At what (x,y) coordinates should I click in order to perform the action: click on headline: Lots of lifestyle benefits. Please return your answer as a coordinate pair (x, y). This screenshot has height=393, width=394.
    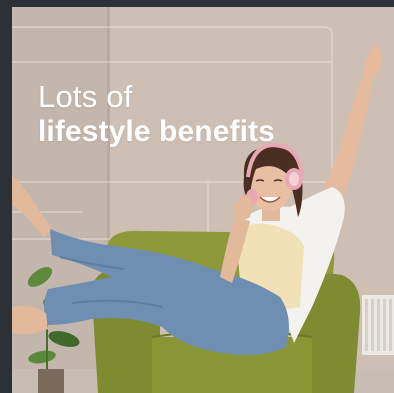
    Looking at the image, I should click on (156, 114).